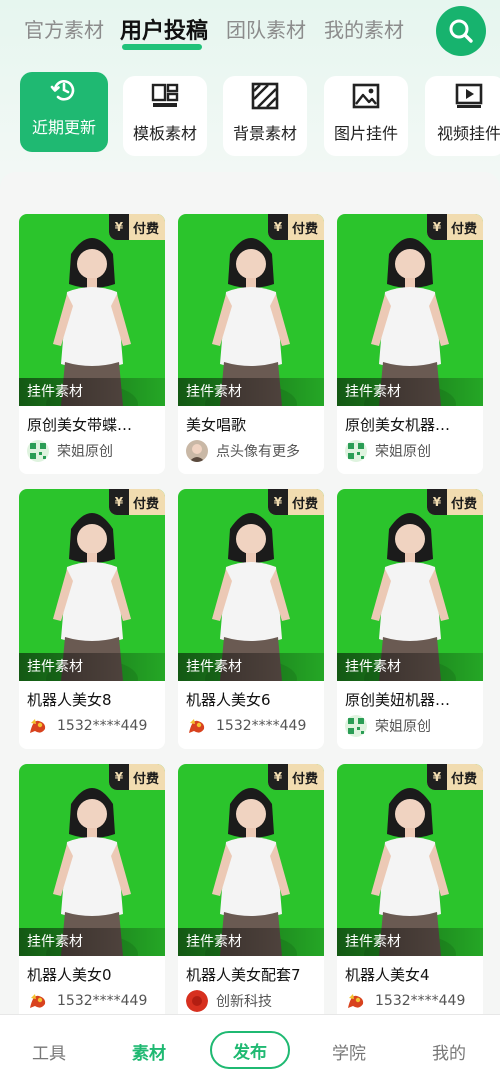 The width and height of the screenshot is (500, 1089). What do you see at coordinates (164, 133) in the screenshot?
I see `category-label: 模板素材` at bounding box center [164, 133].